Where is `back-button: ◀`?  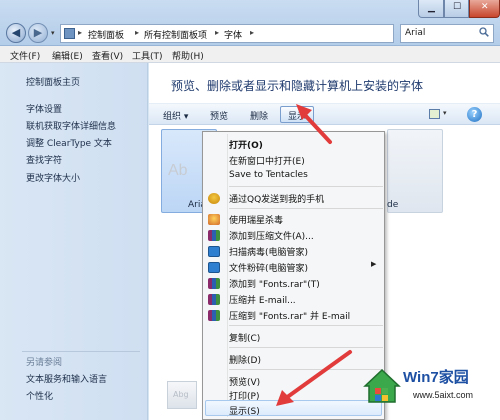
back-button: ◀ is located at coordinates (16, 33).